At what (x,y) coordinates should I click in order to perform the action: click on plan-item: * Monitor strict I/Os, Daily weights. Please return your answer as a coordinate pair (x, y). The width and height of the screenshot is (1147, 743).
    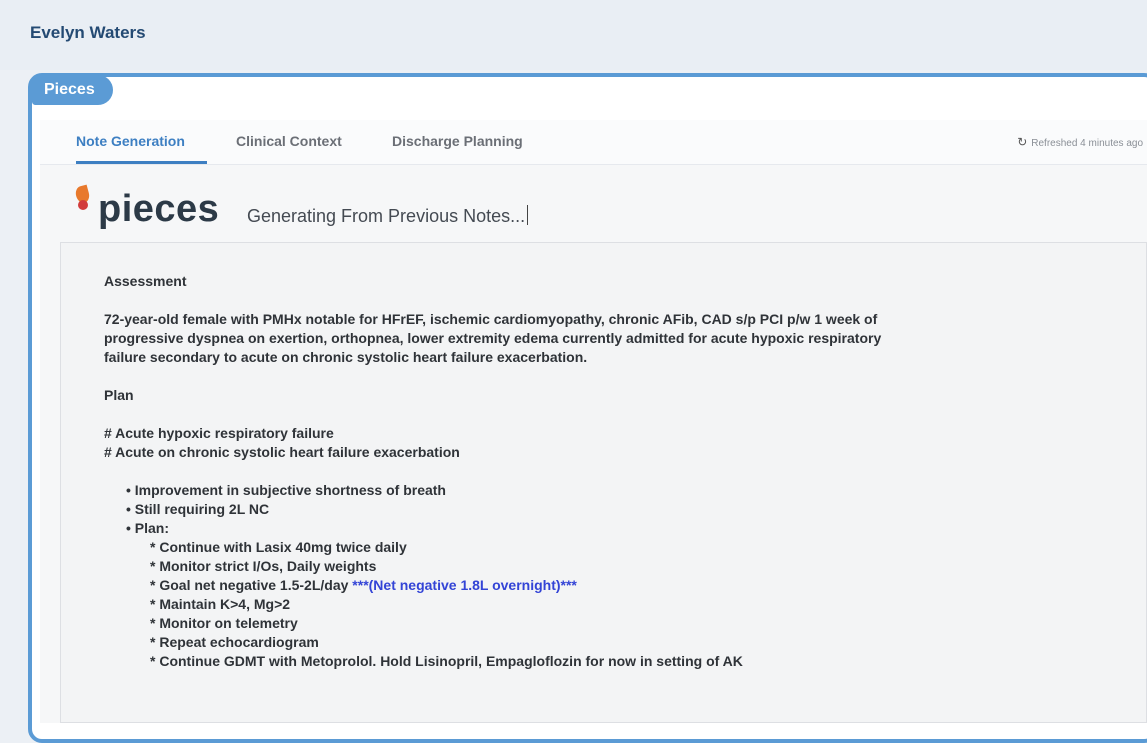
    Looking at the image, I should click on (263, 566).